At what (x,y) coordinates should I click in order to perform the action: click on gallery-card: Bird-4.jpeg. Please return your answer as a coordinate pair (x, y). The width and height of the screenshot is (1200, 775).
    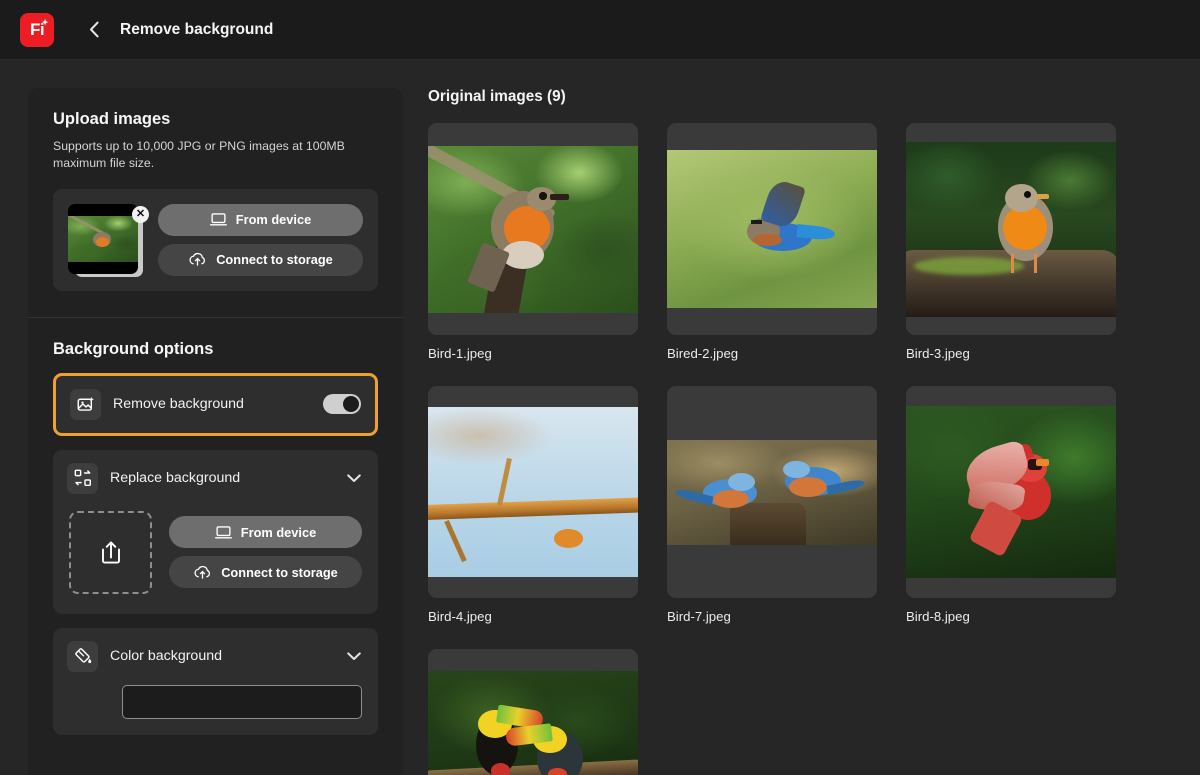
    Looking at the image, I should click on (533, 505).